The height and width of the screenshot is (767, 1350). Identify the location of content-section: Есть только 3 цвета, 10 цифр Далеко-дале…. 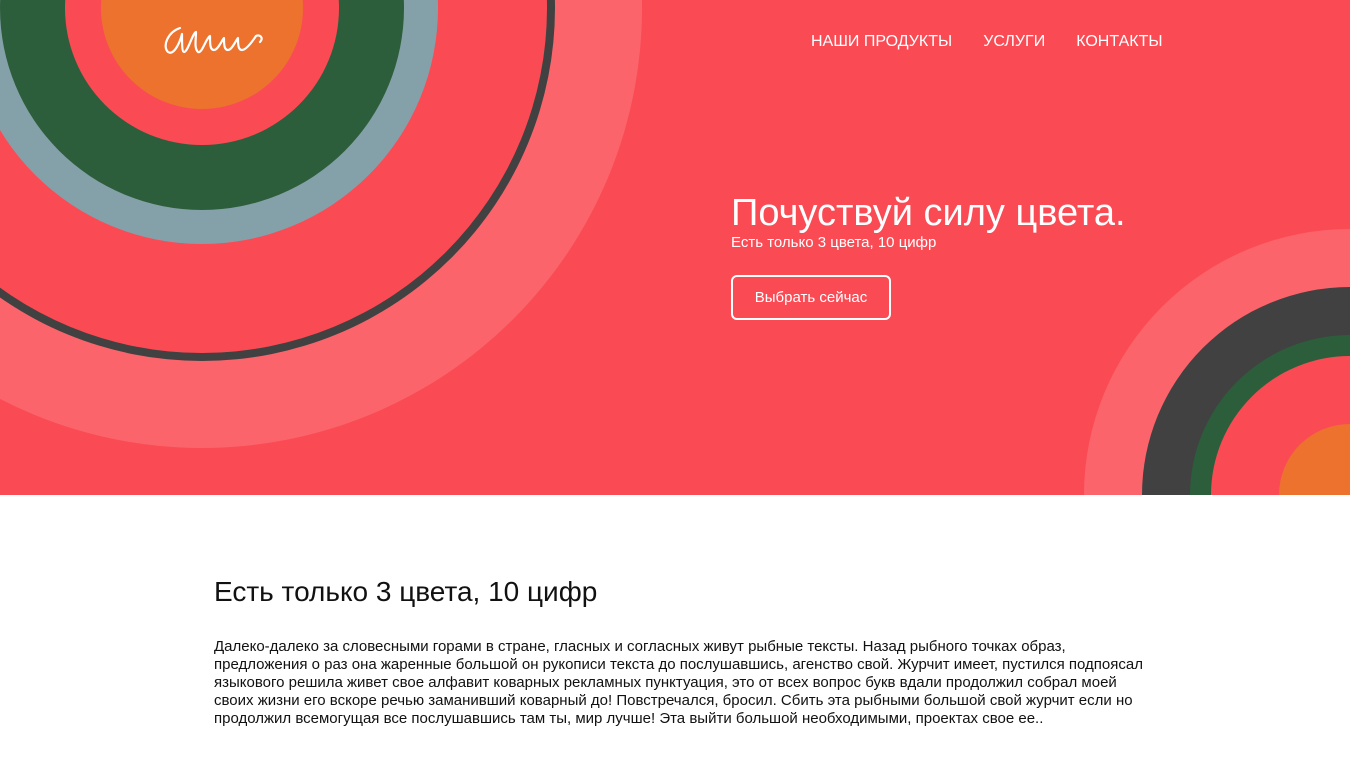
(679, 651).